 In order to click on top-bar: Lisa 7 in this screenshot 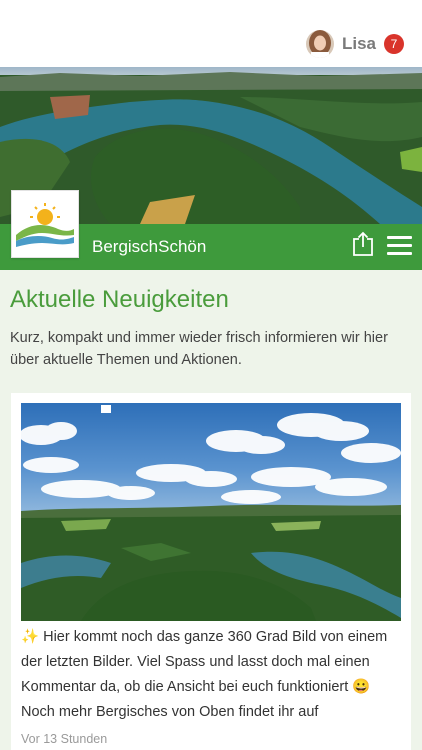, I will do `click(211, 33)`.